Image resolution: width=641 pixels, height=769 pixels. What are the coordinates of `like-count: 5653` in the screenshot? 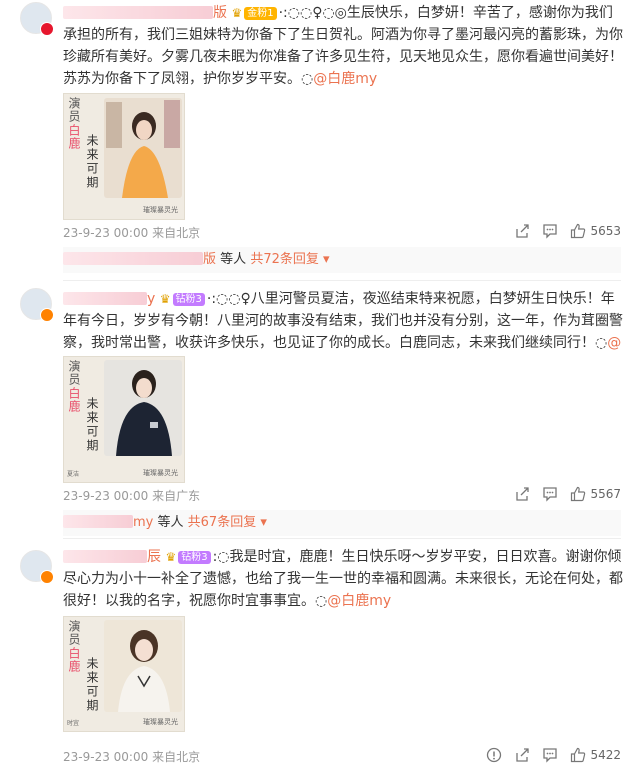 It's located at (605, 231).